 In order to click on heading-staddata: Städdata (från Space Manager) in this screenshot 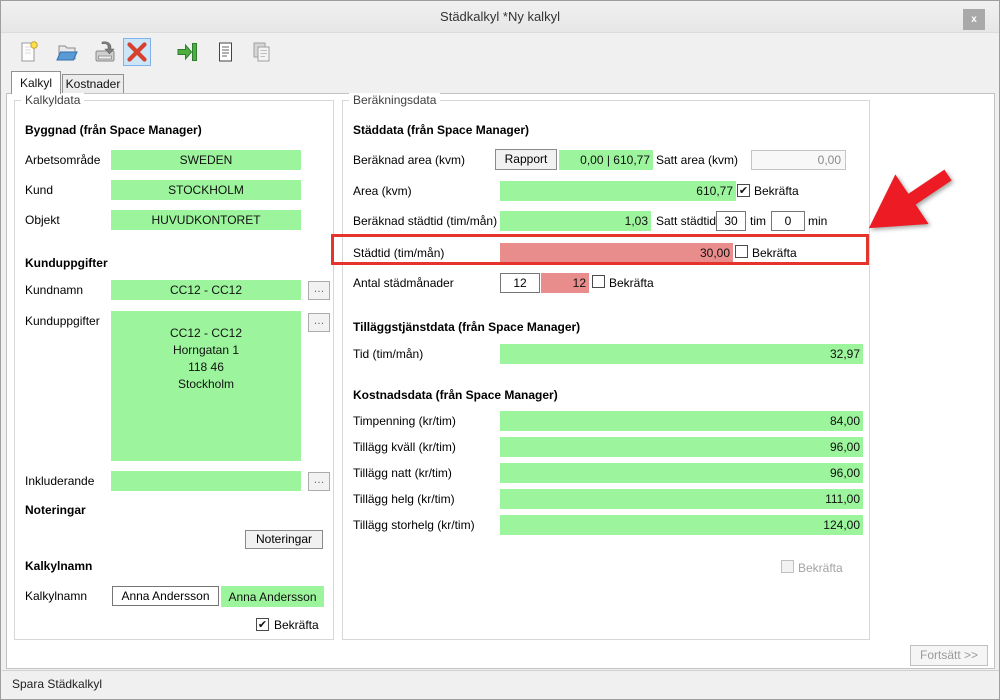, I will do `click(441, 130)`.